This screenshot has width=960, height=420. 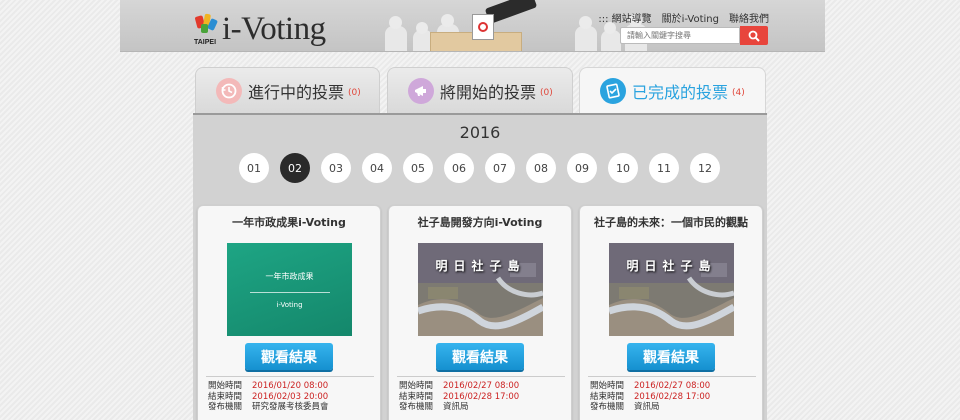 I want to click on site-logo: TAIPEI i-Voting, so click(x=260, y=28).